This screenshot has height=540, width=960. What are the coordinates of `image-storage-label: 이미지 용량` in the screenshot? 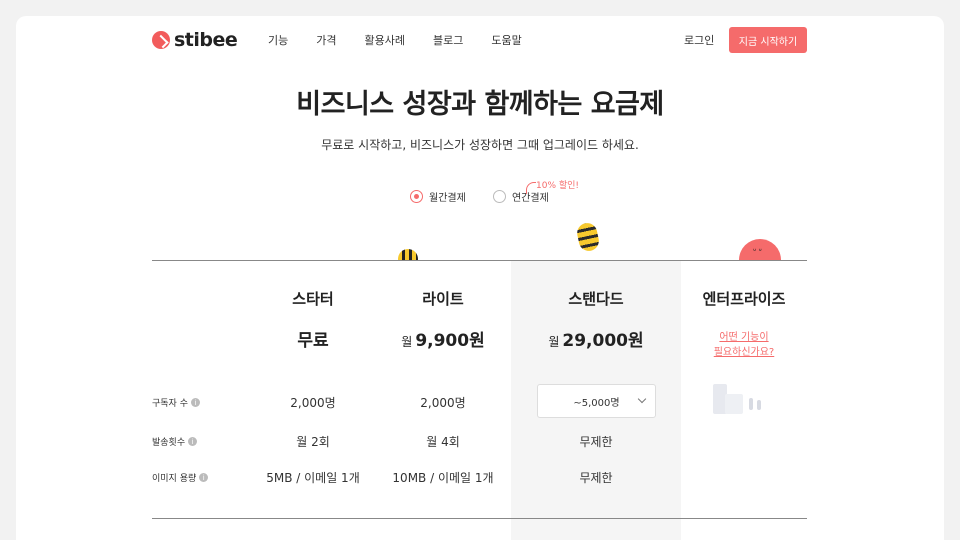 It's located at (174, 479).